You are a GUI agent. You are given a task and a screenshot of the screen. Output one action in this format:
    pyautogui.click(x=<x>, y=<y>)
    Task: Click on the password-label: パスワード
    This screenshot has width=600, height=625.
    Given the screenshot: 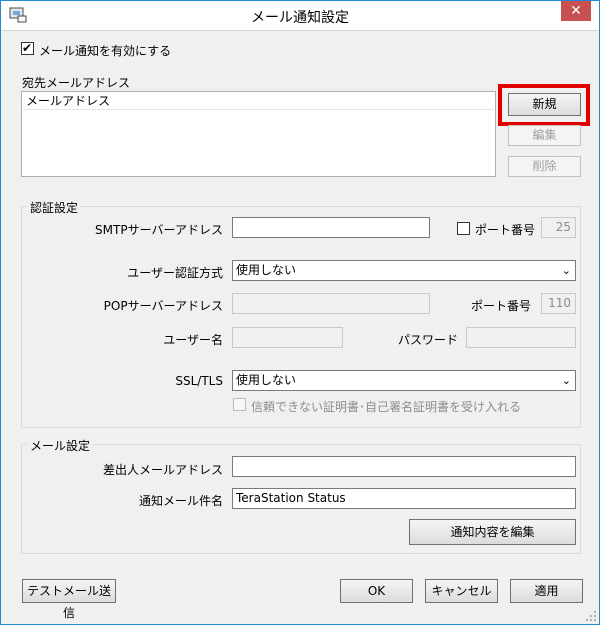 What is the action you would take?
    pyautogui.click(x=427, y=340)
    